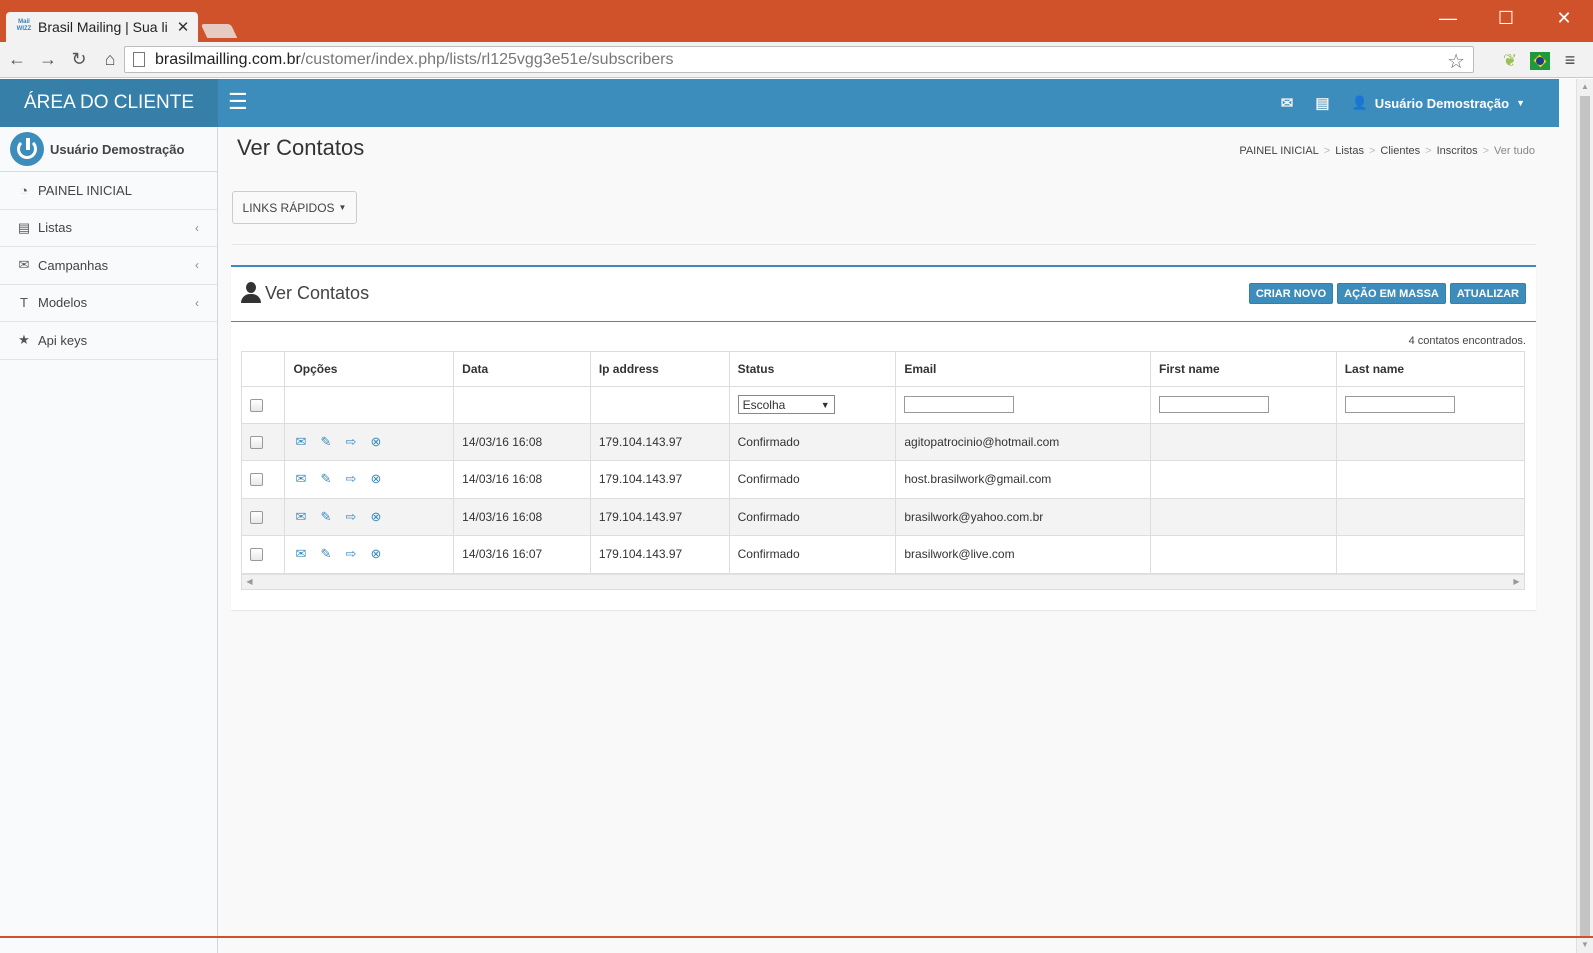 The width and height of the screenshot is (1593, 953). I want to click on sidebar-item-listas: ▤ Listas ‹, so click(108, 228).